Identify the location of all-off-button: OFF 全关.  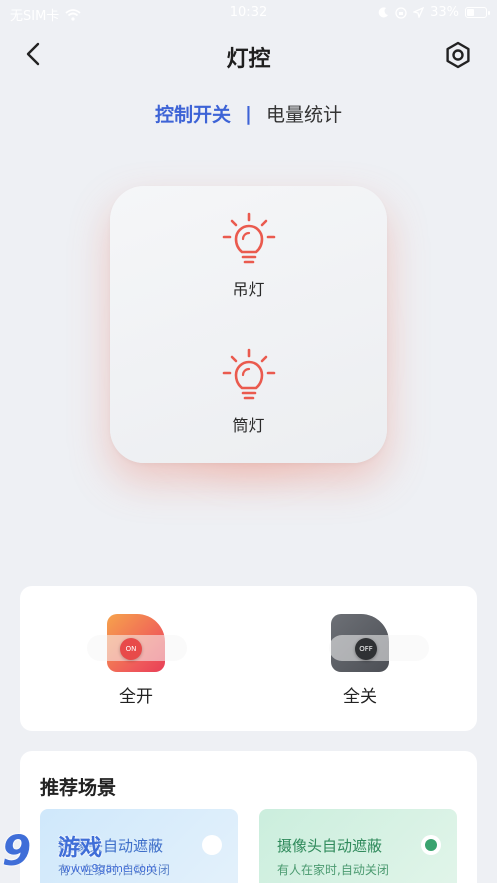
(364, 660).